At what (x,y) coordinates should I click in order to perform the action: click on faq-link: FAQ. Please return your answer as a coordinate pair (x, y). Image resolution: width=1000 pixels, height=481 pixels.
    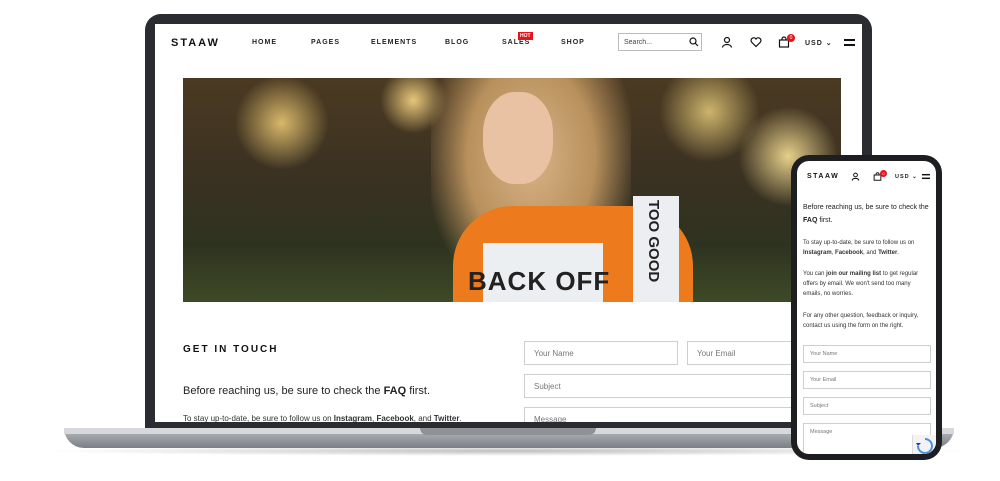
    Looking at the image, I should click on (395, 391).